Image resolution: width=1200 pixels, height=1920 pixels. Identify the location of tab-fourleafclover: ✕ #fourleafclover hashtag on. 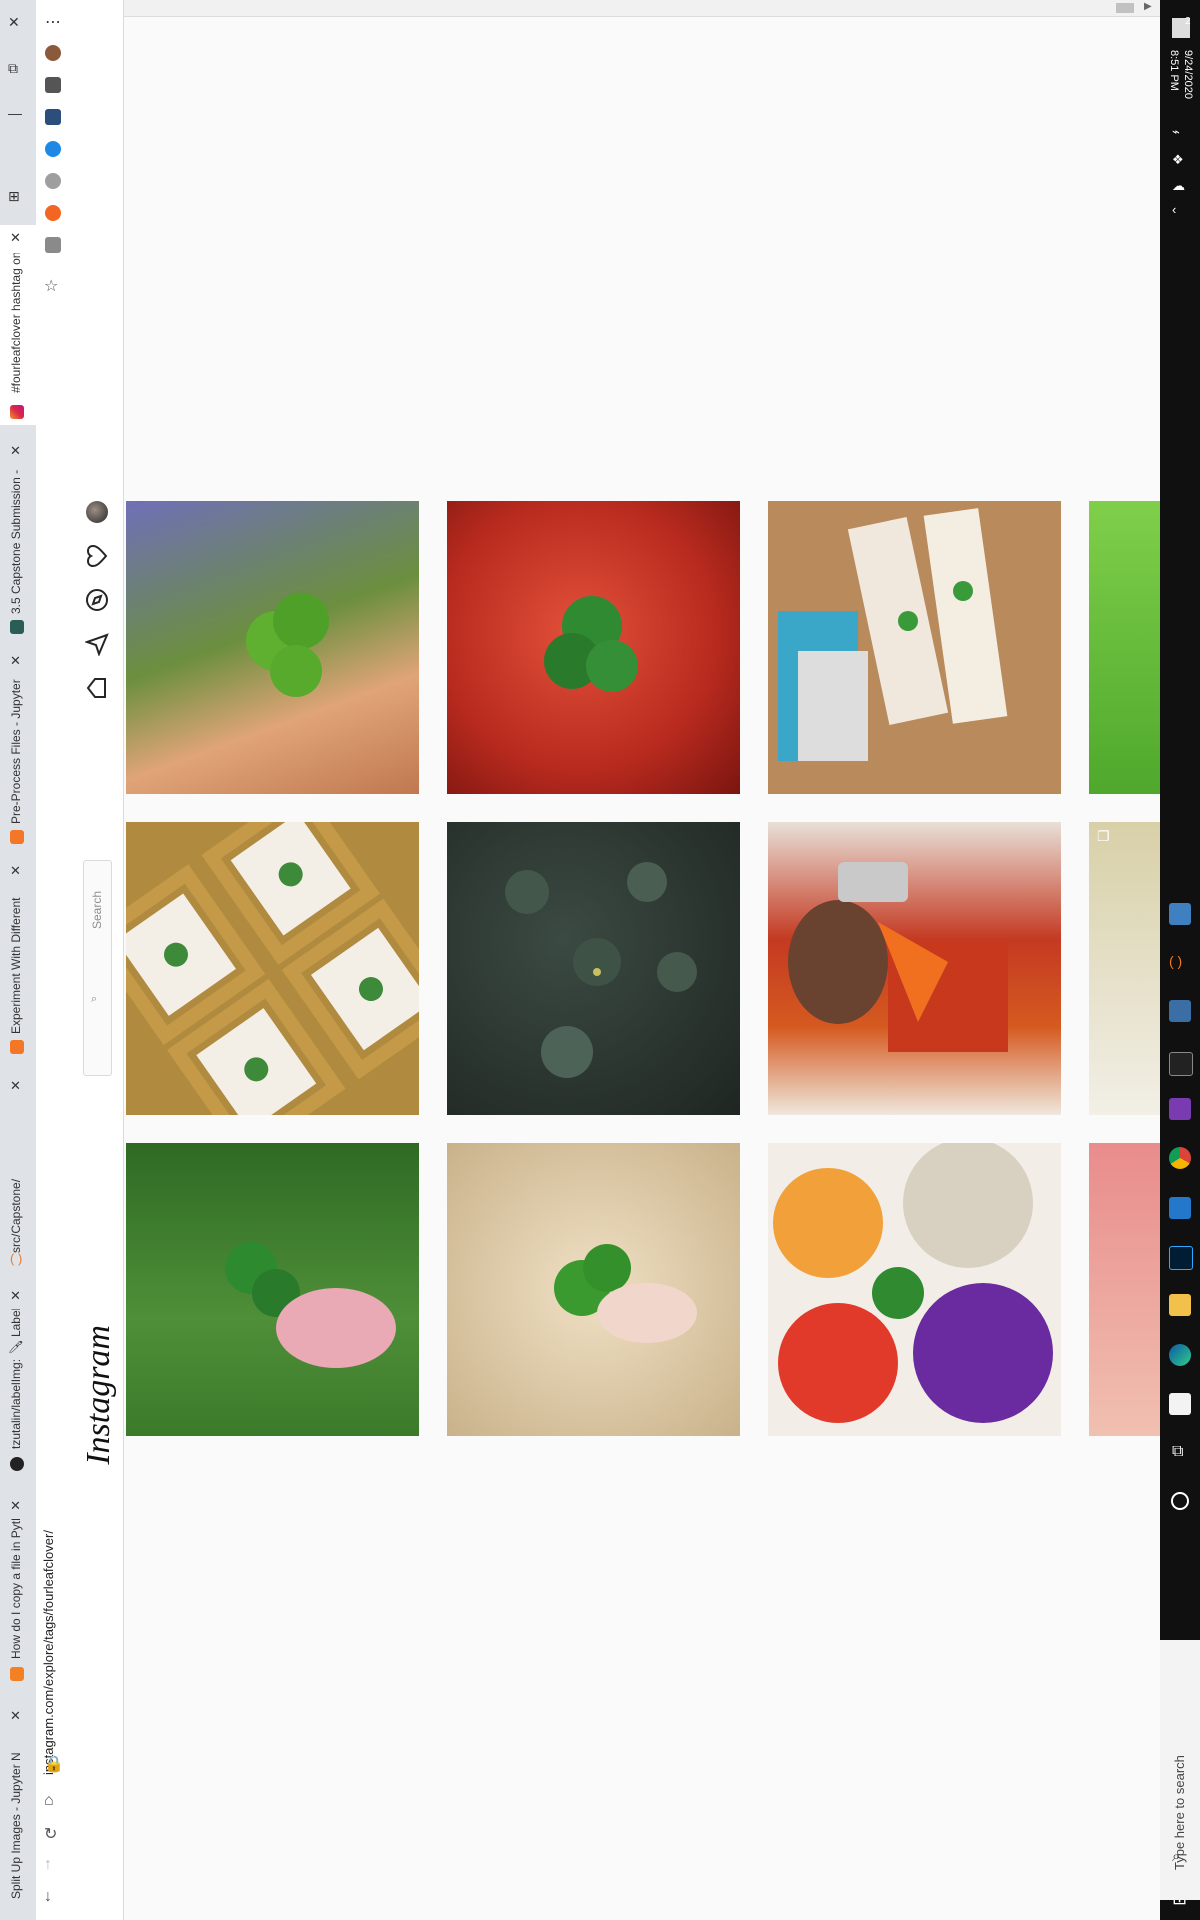
(18, 325).